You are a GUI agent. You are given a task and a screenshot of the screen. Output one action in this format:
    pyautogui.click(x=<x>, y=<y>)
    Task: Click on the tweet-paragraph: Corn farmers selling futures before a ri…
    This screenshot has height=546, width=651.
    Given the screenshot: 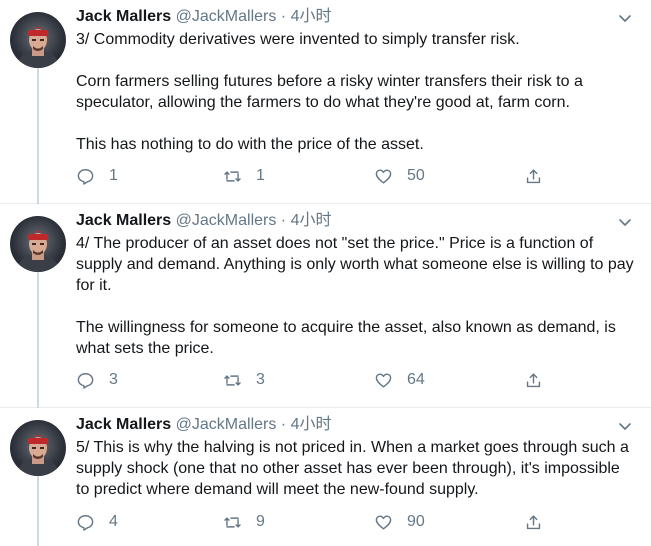 What is the action you would take?
    pyautogui.click(x=329, y=92)
    